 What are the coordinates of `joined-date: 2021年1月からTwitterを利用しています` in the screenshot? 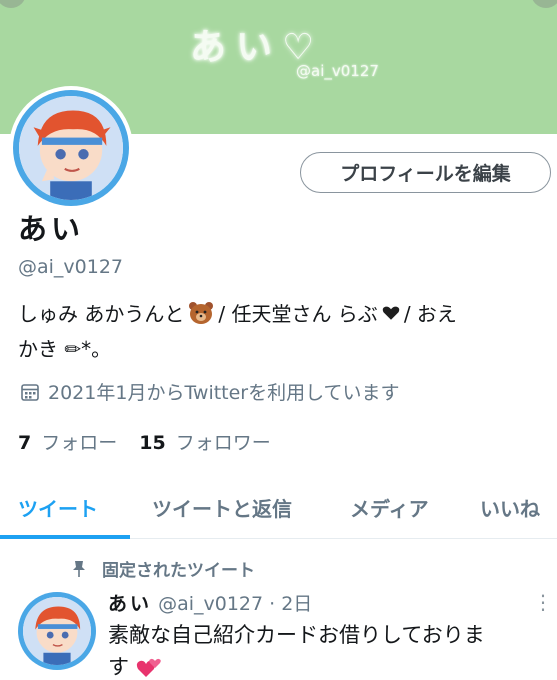 It's located at (210, 391).